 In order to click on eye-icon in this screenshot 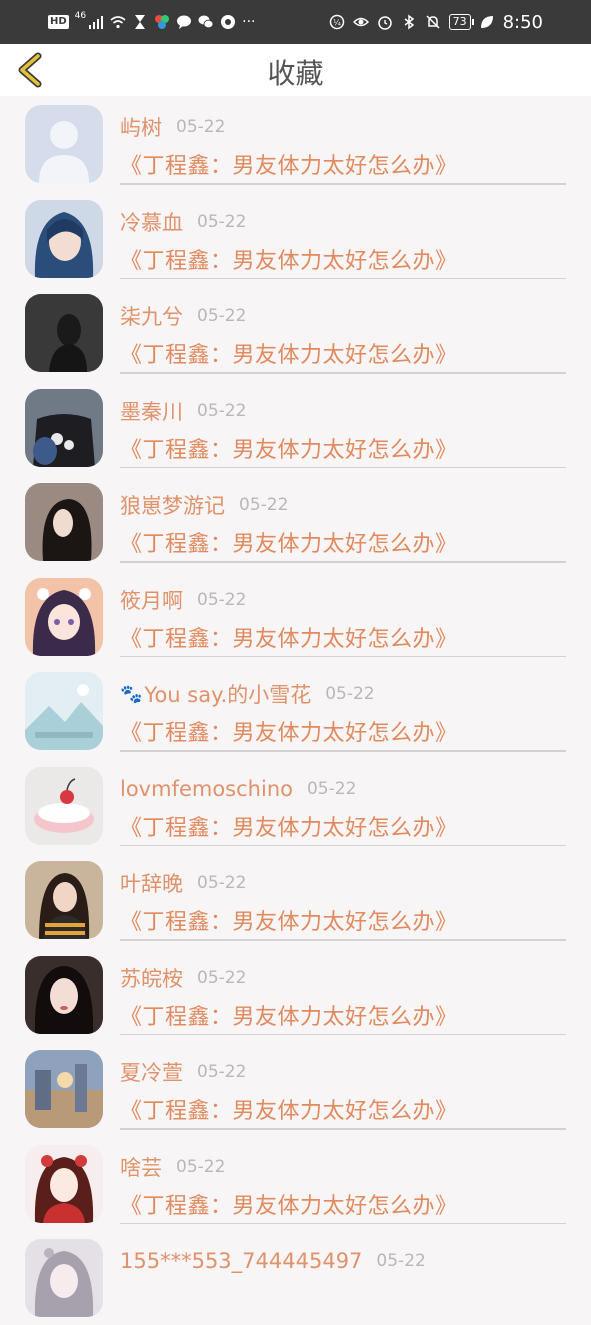, I will do `click(360, 22)`.